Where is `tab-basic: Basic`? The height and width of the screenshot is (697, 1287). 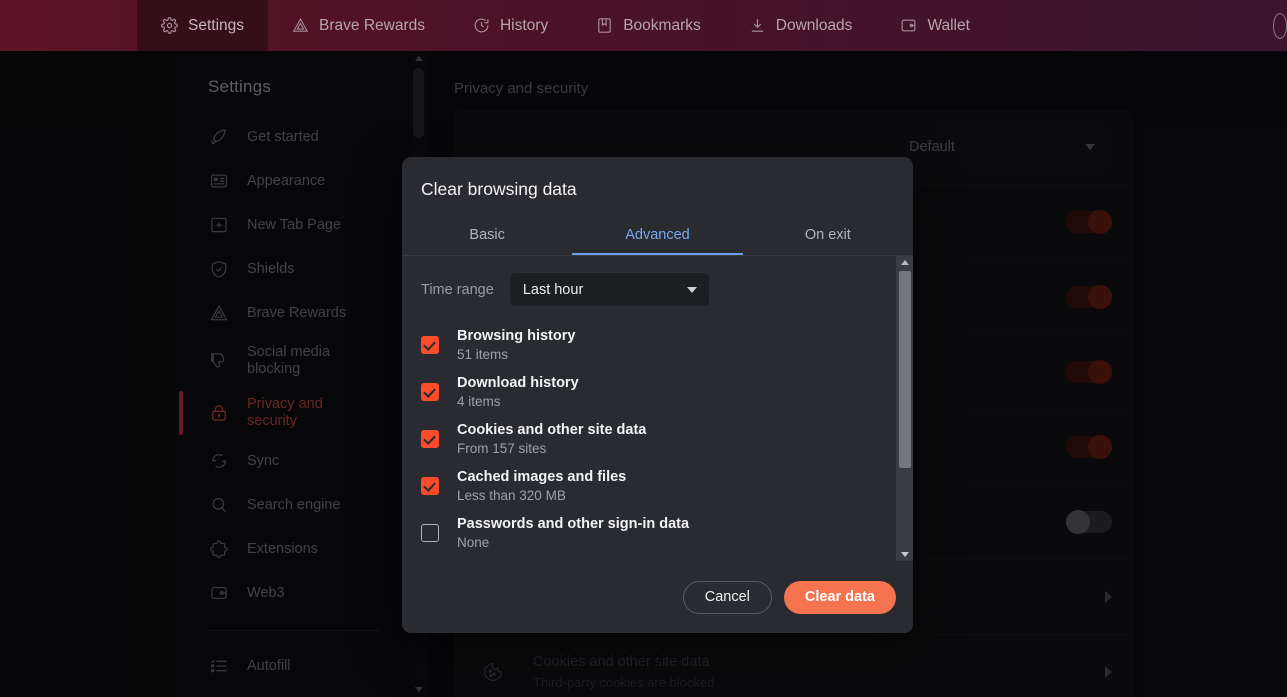 tab-basic: Basic is located at coordinates (487, 235).